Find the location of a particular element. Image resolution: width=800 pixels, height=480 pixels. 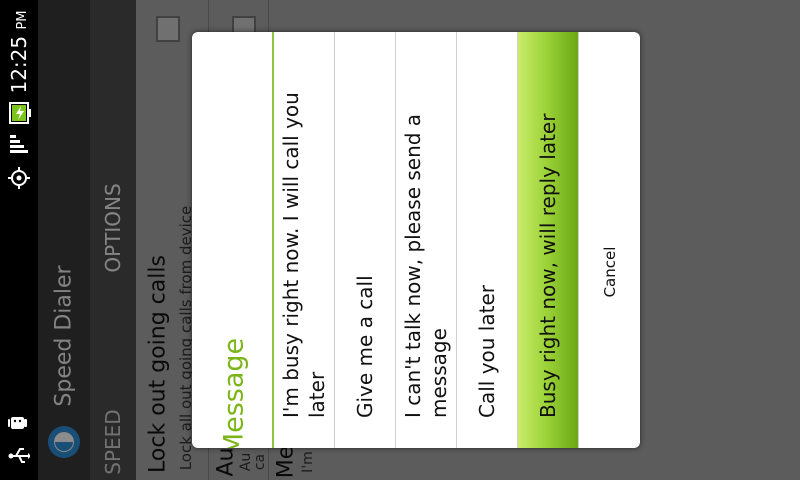

dialog-title: Message is located at coordinates (234, 392).